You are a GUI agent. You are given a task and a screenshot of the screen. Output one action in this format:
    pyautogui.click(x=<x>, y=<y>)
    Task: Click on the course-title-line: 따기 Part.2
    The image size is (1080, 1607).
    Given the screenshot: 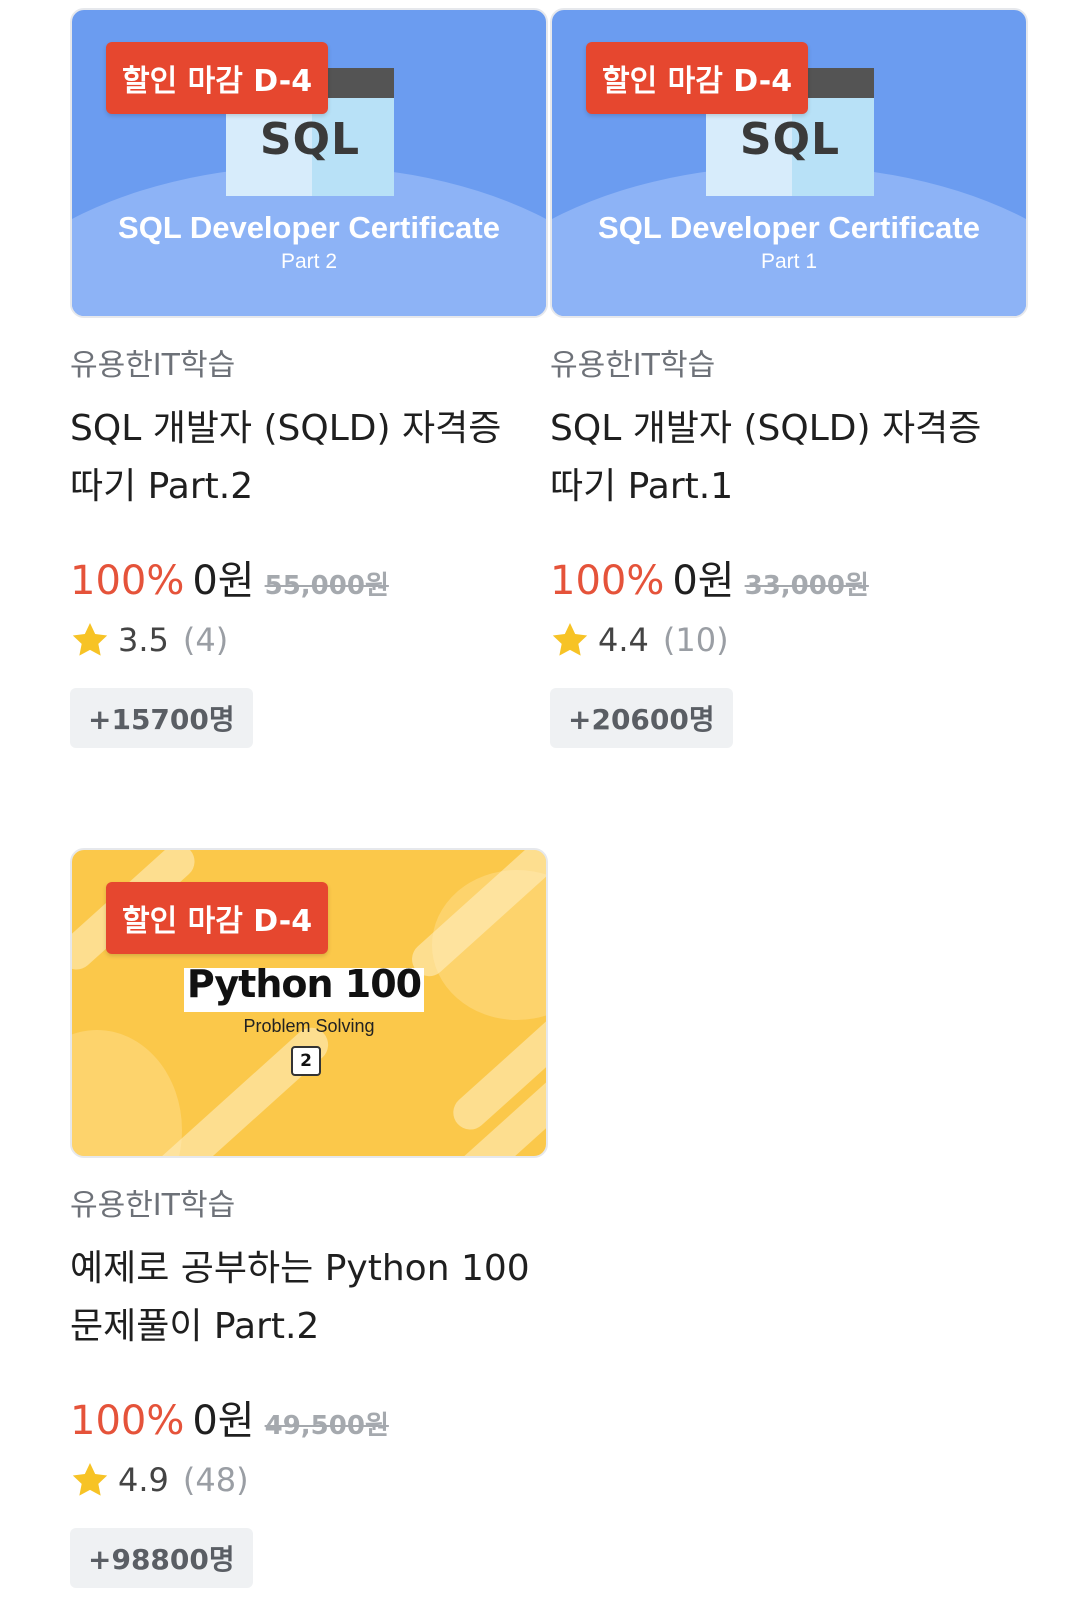 What is the action you would take?
    pyautogui.click(x=162, y=486)
    